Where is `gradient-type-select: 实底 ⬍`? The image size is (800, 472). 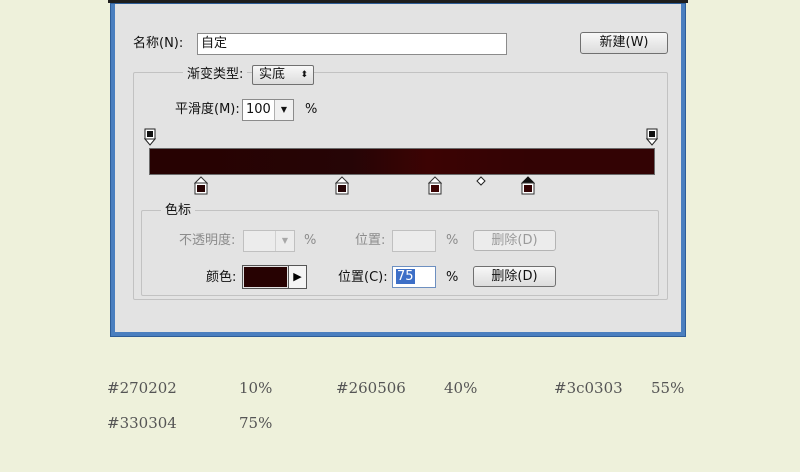 gradient-type-select: 实底 ⬍ is located at coordinates (283, 75).